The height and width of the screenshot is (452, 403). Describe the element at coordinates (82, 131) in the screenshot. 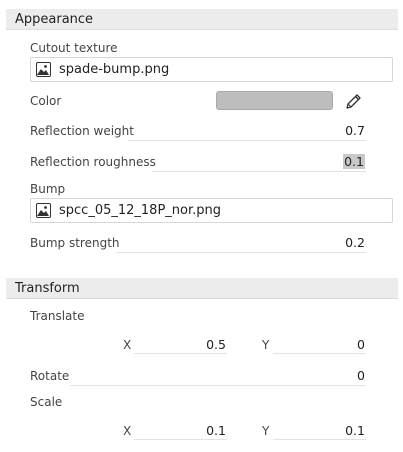

I see `reflection-weight-label: Reflection weight` at that location.